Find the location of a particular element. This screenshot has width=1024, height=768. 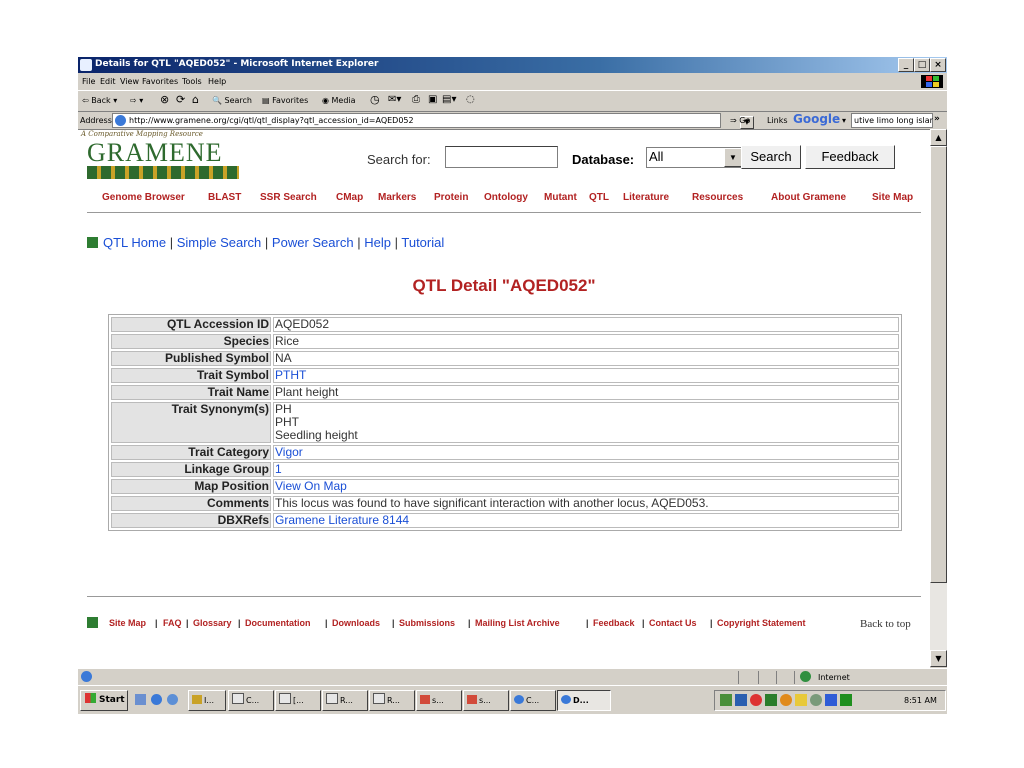

footer-documentation: Documentation is located at coordinates (278, 623).